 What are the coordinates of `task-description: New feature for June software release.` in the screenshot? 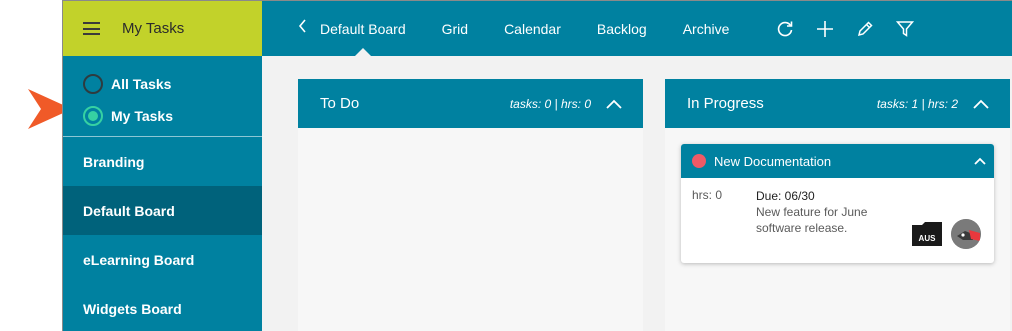 It's located at (812, 220).